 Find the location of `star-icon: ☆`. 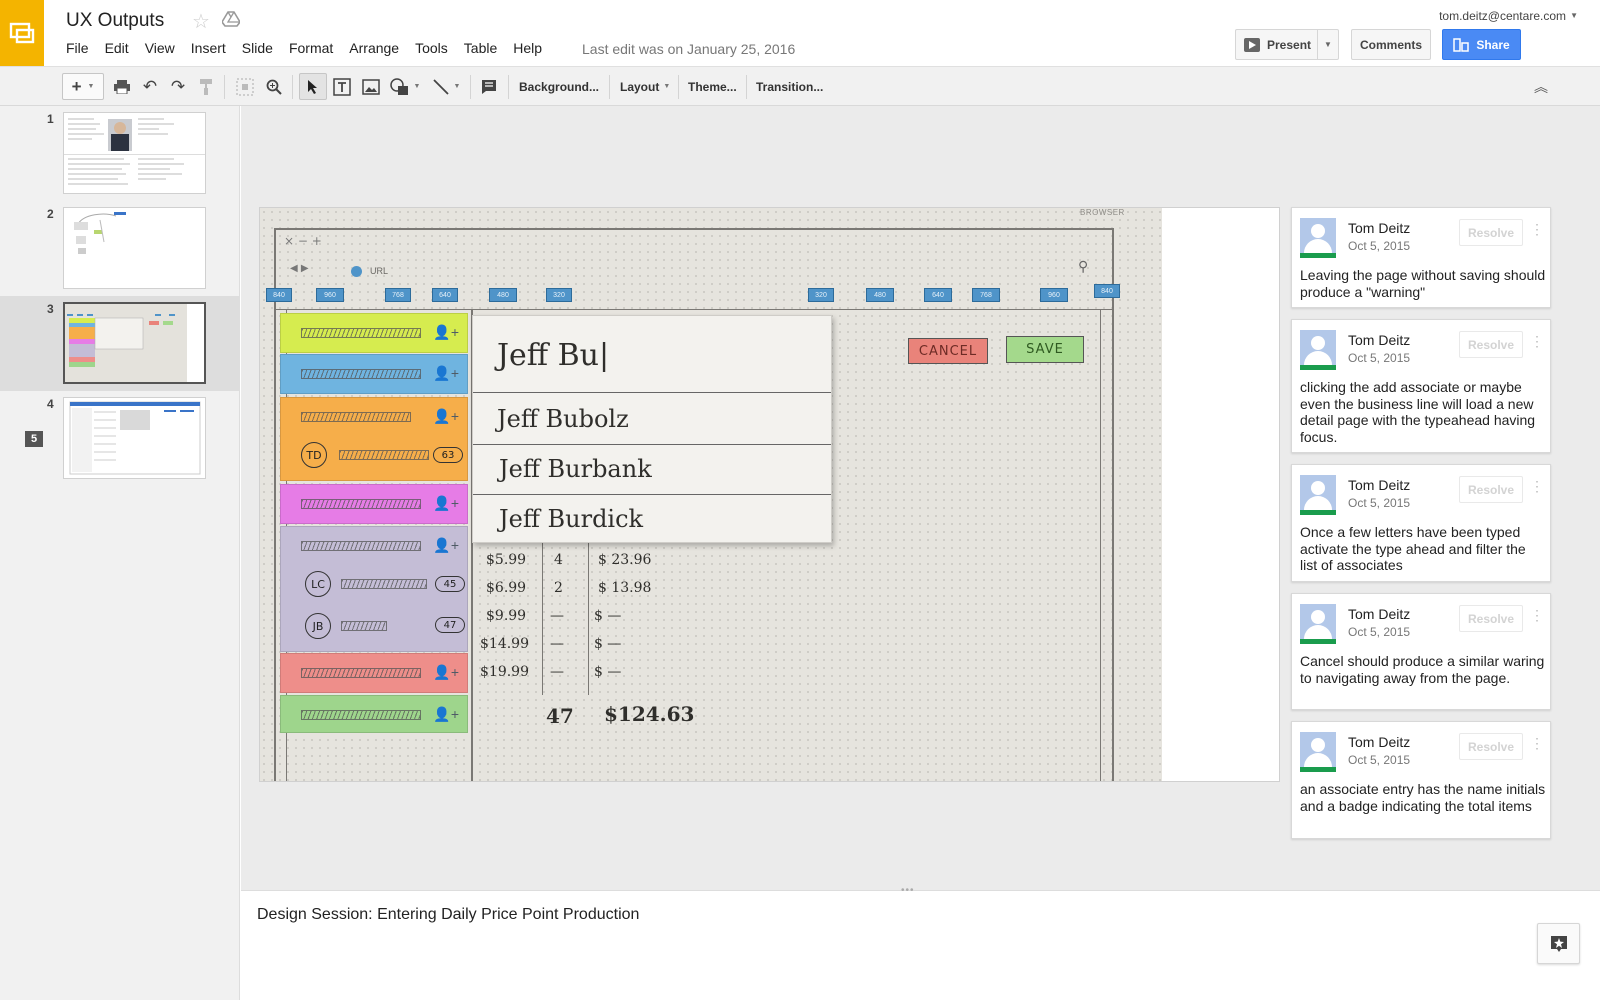

star-icon: ☆ is located at coordinates (201, 21).